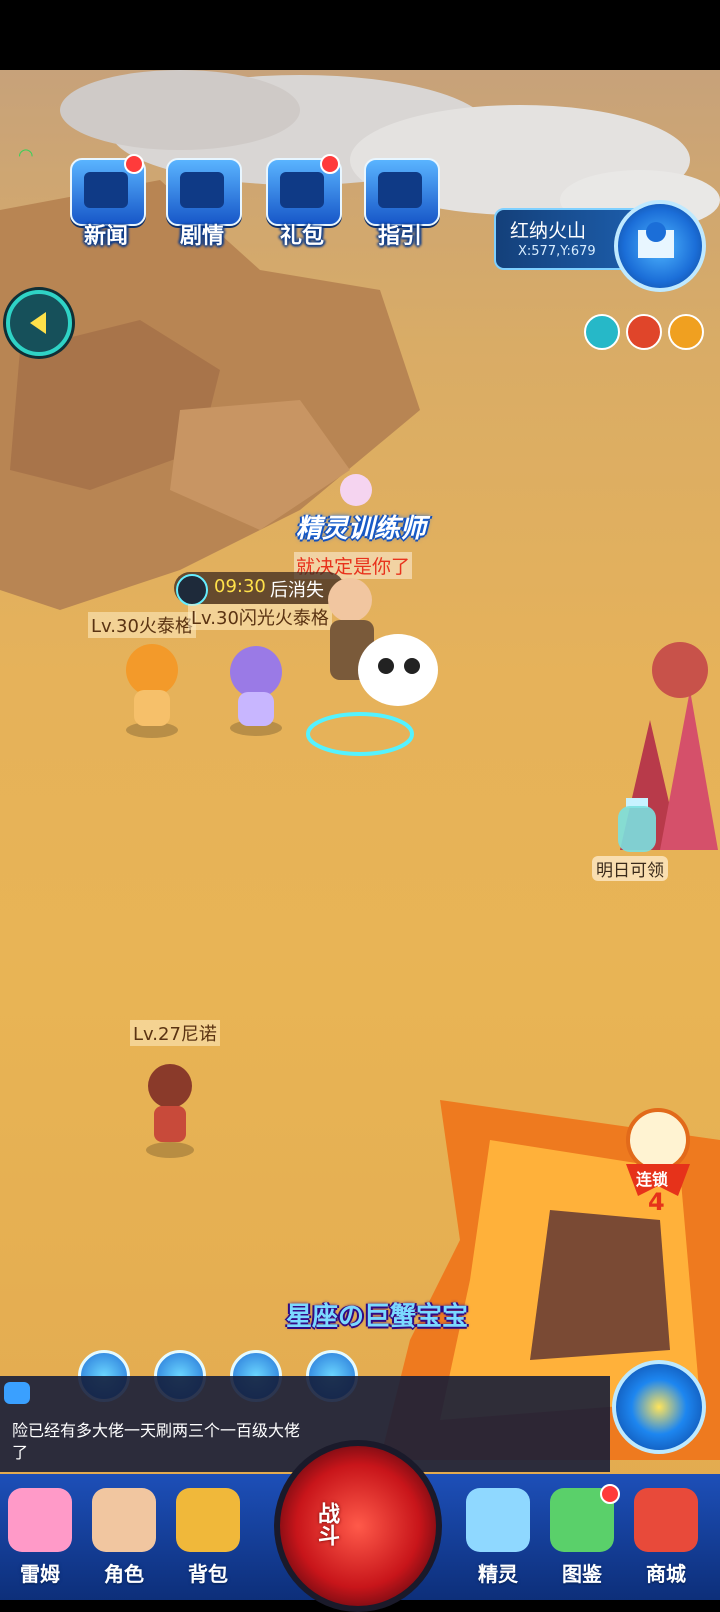 The image size is (720, 1612). I want to click on news-label: 新闻, so click(105, 236).